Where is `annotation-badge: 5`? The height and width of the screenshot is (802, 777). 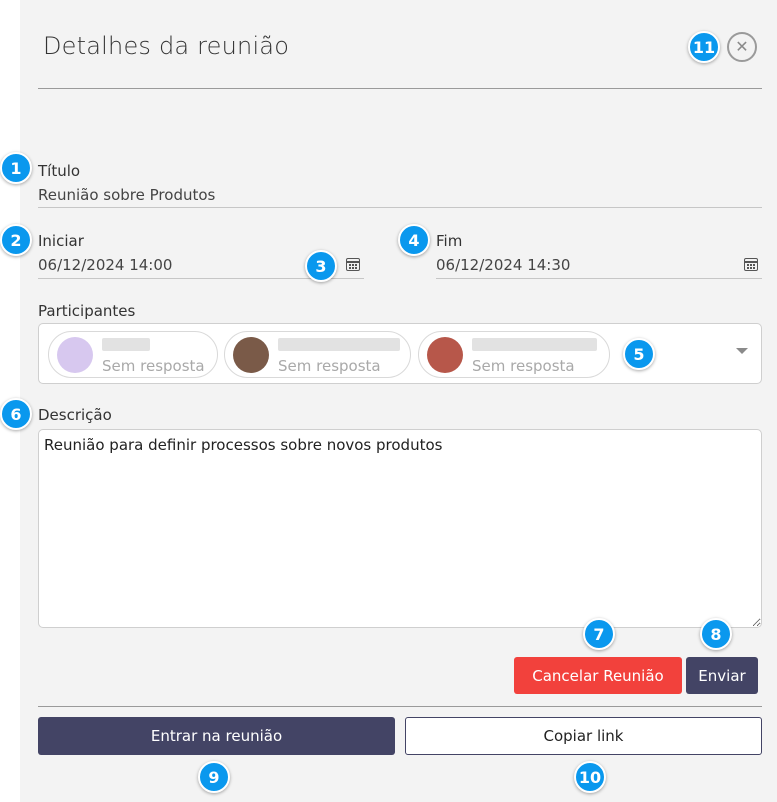
annotation-badge: 5 is located at coordinates (639, 354).